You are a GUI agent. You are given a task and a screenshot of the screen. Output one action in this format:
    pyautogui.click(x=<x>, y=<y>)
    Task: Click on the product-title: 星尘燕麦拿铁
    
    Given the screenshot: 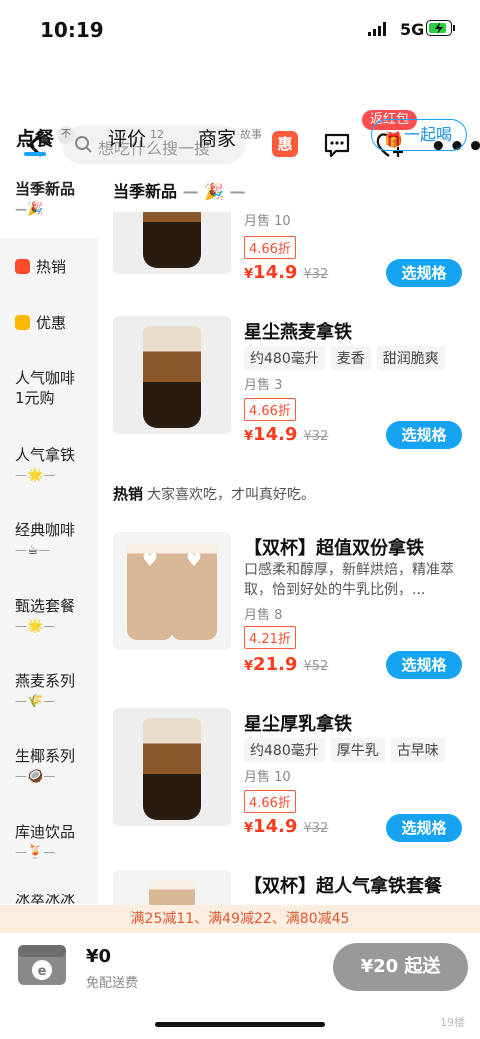 What is the action you would take?
    pyautogui.click(x=298, y=332)
    